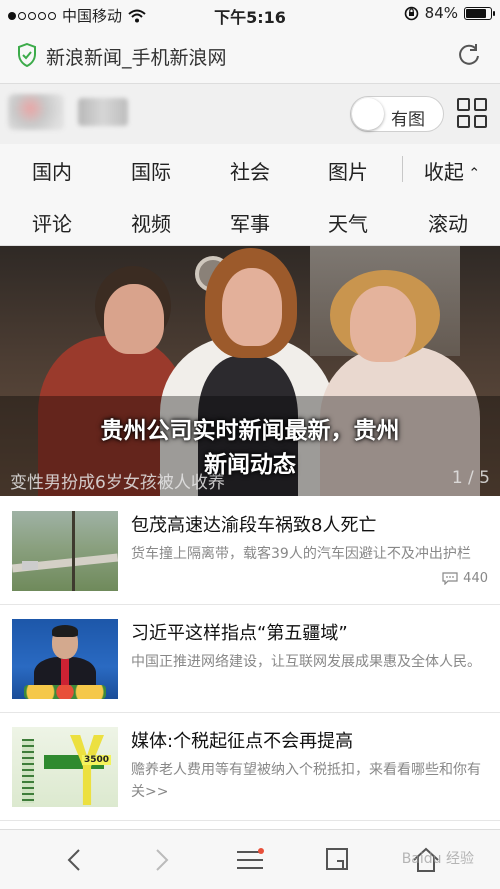 The width and height of the screenshot is (500, 889). I want to click on site-channel-logo, so click(103, 112).